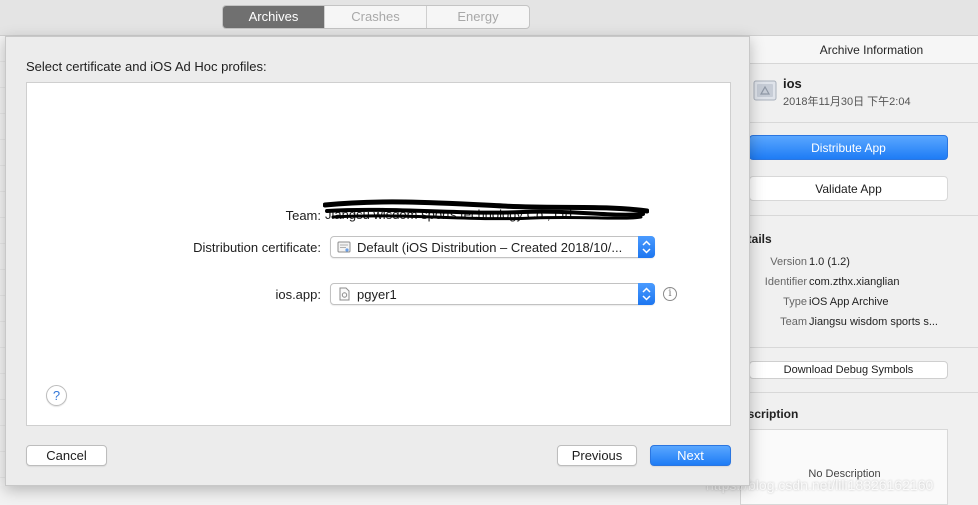  Describe the element at coordinates (344, 294) in the screenshot. I see `profile-icon` at that location.